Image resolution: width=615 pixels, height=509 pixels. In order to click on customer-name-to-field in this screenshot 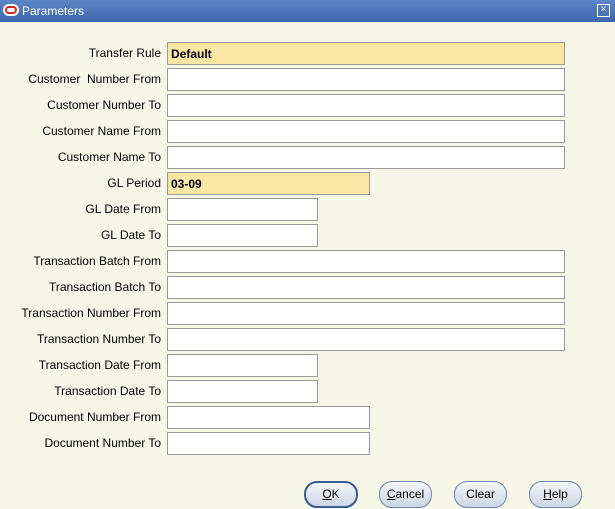, I will do `click(366, 157)`.